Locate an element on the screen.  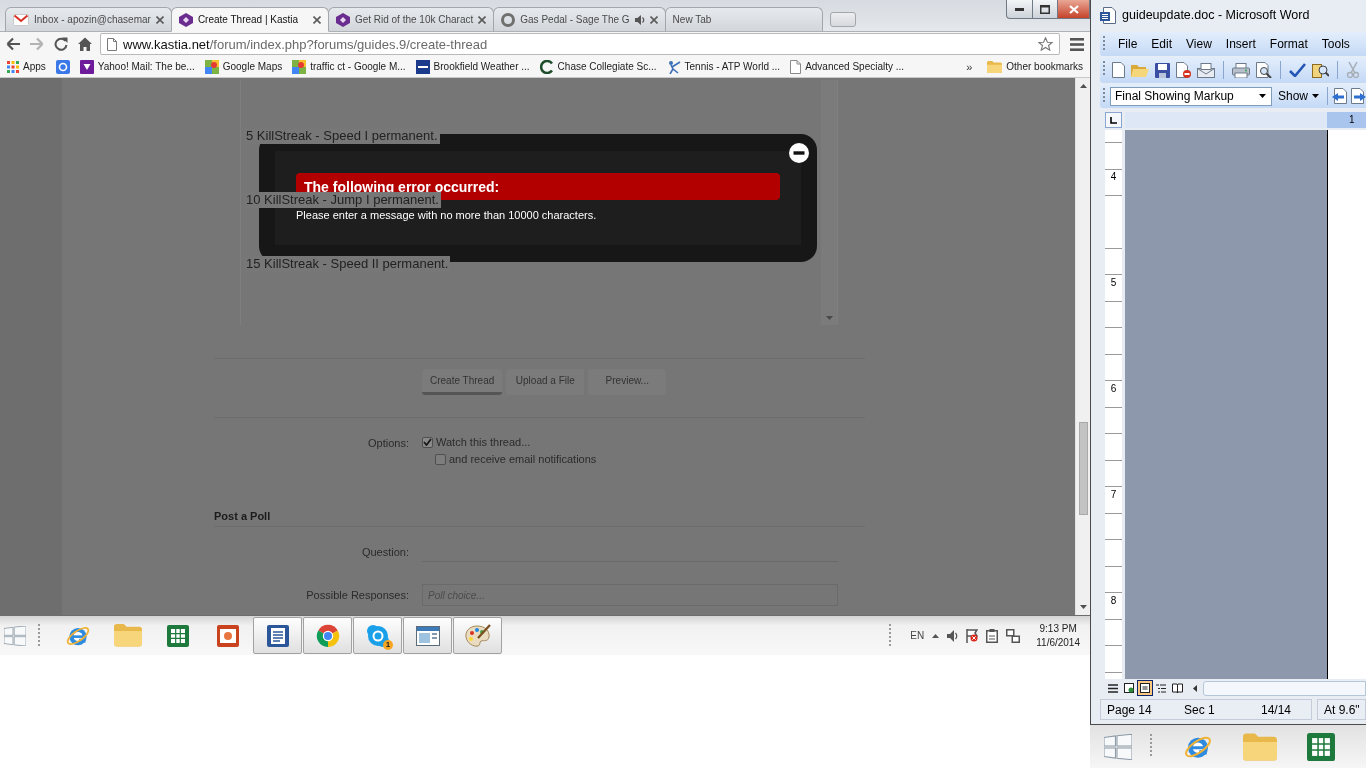
bookmark-folder: Other bookmarks is located at coordinates (1035, 66).